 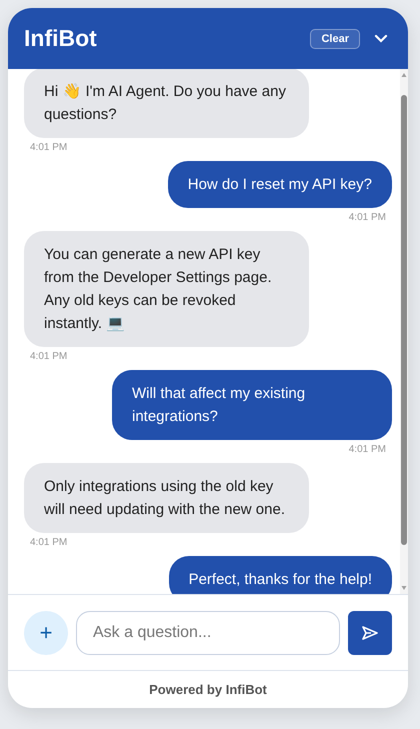 I want to click on send-button, so click(x=370, y=632).